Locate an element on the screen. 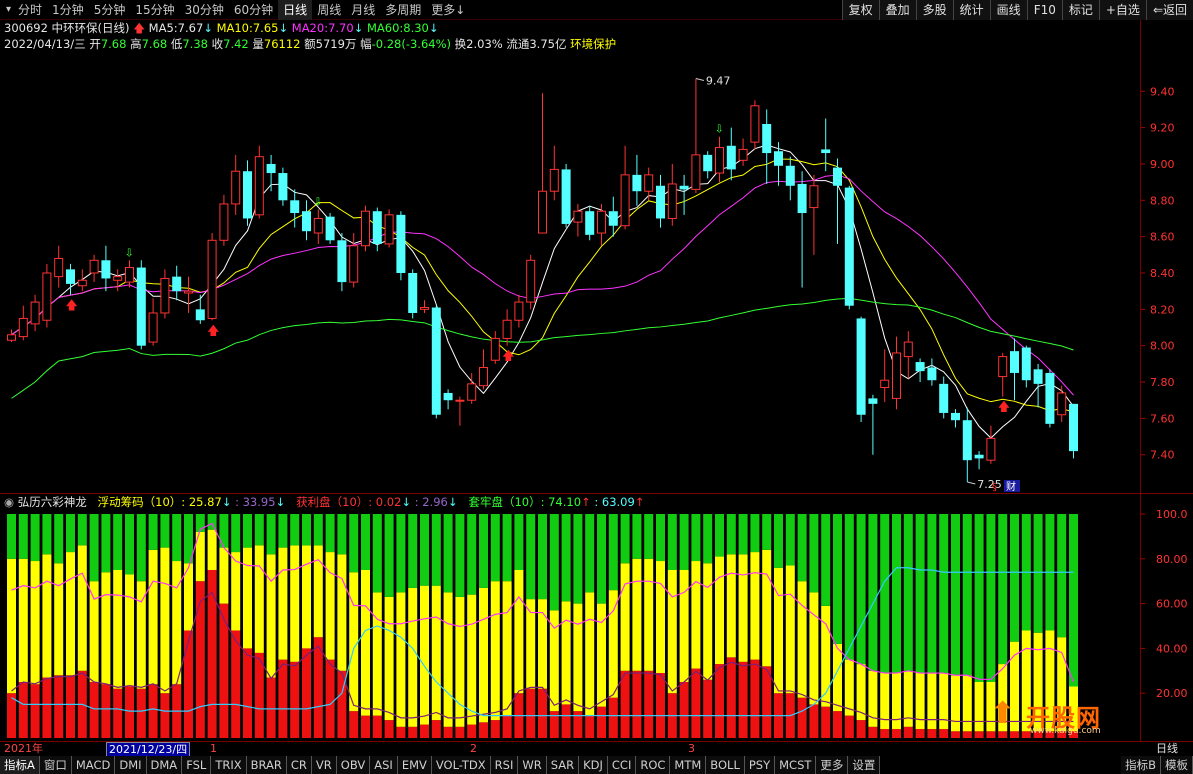 The height and width of the screenshot is (774, 1193). indicator-tab: SAR is located at coordinates (563, 765).